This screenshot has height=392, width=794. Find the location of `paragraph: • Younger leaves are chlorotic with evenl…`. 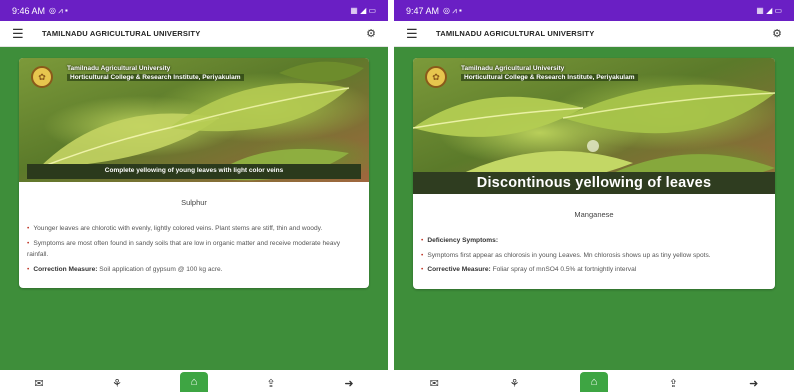

paragraph: • Younger leaves are chlorotic with evenl… is located at coordinates (175, 229).